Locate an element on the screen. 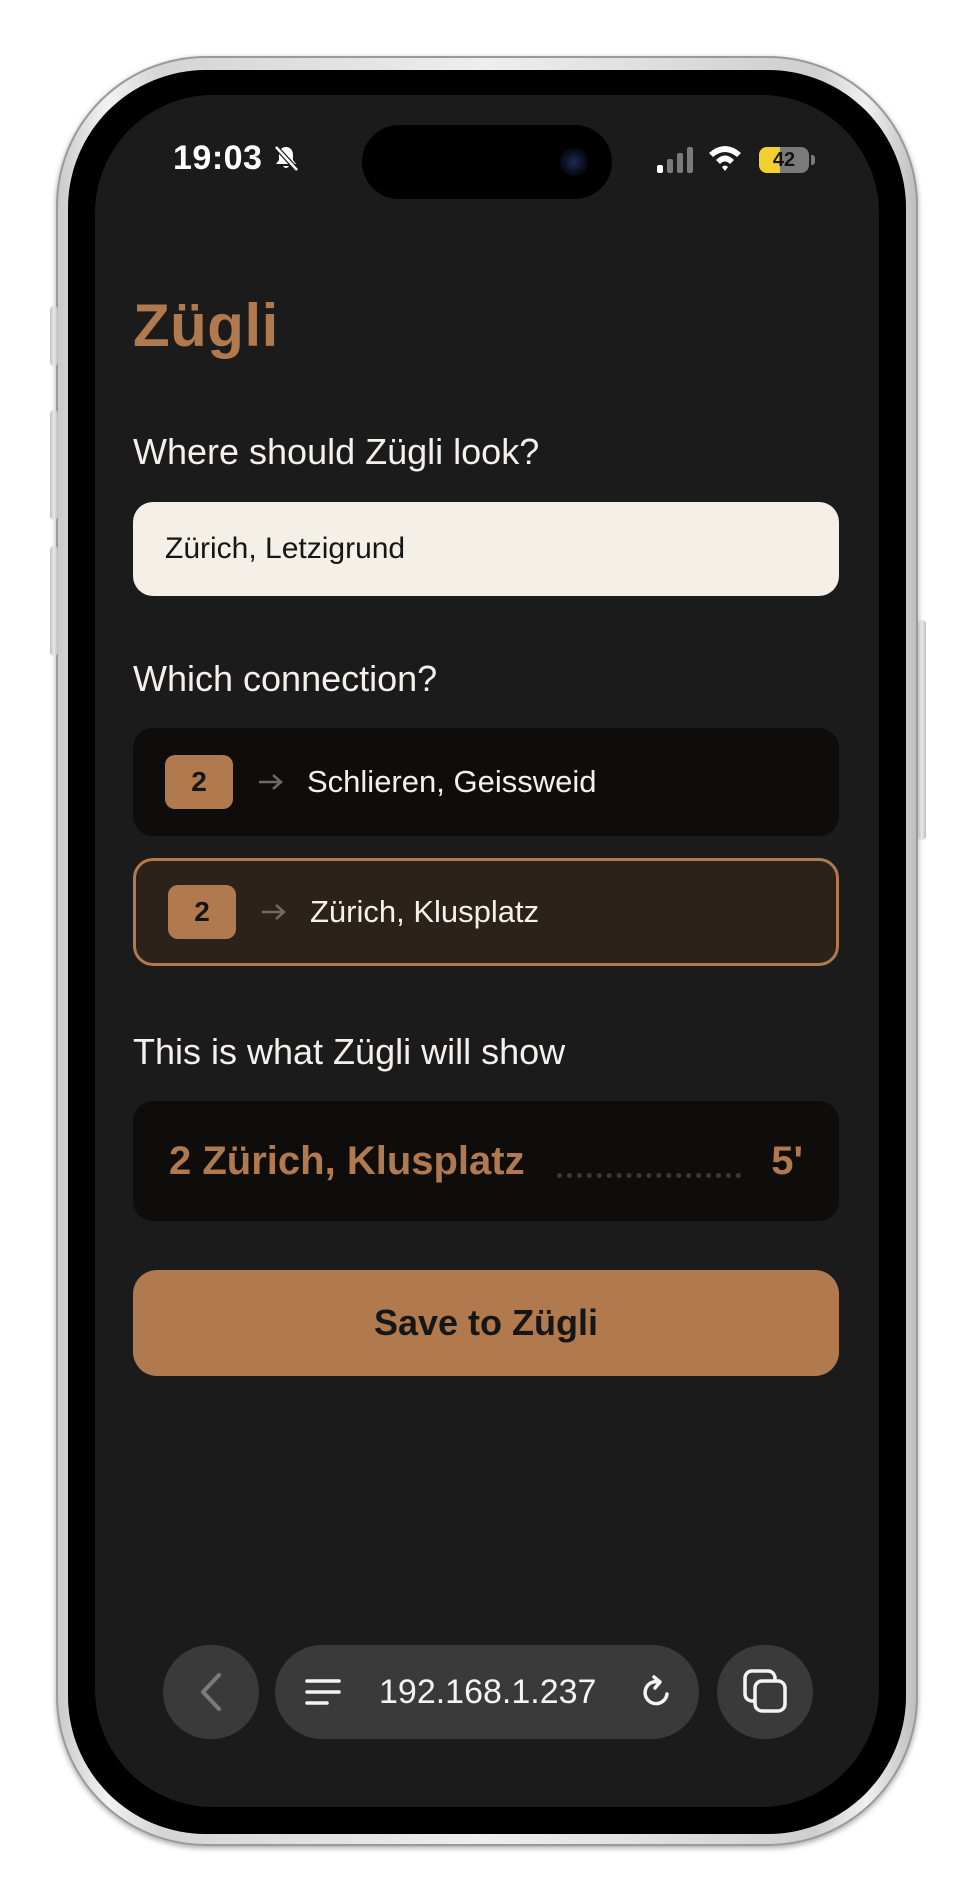 This screenshot has height=1880, width=980. address-url: 192.168.1.237 is located at coordinates (487, 1692).